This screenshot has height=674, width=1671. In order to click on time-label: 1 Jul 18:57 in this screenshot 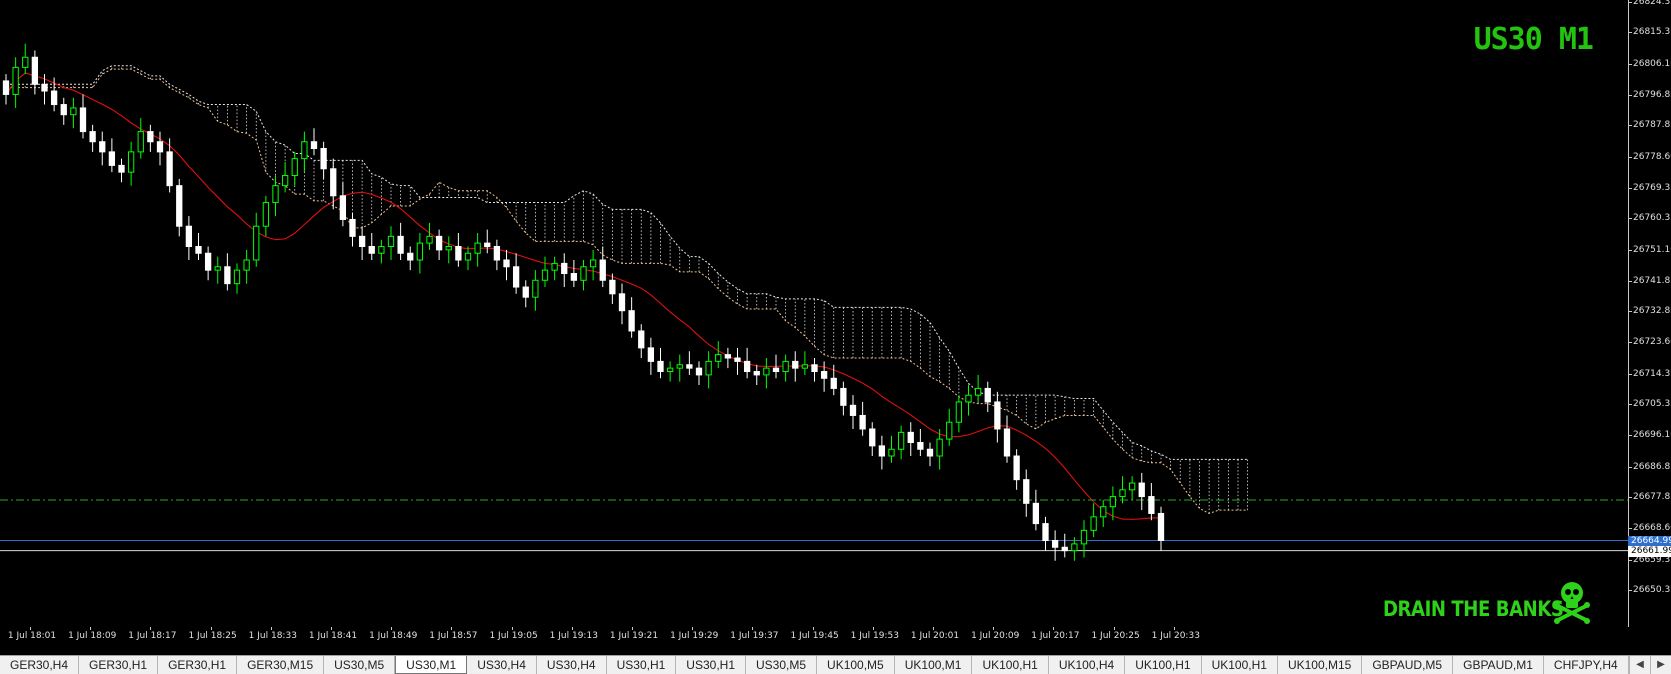, I will do `click(453, 636)`.